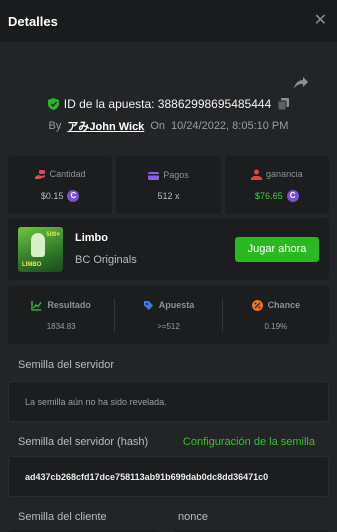 The height and width of the screenshot is (532, 337). Describe the element at coordinates (62, 517) in the screenshot. I see `client-seed-label: Semilla del cliente` at that location.